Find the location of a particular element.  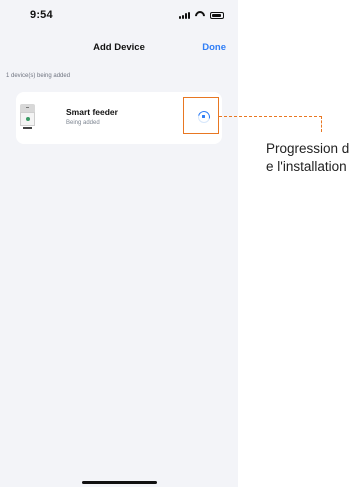

cellular-signal-icon is located at coordinates (184, 15).